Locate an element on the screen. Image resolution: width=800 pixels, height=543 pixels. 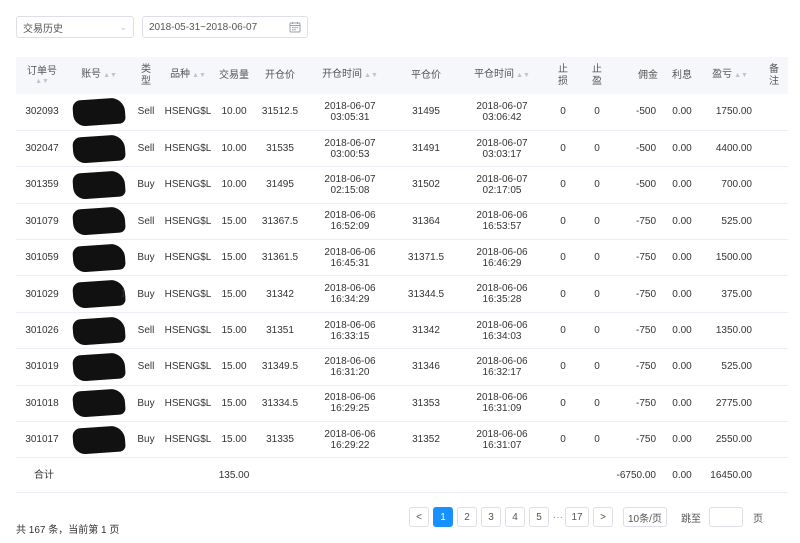
profit-cell: 4400.00 is located at coordinates (733, 149).